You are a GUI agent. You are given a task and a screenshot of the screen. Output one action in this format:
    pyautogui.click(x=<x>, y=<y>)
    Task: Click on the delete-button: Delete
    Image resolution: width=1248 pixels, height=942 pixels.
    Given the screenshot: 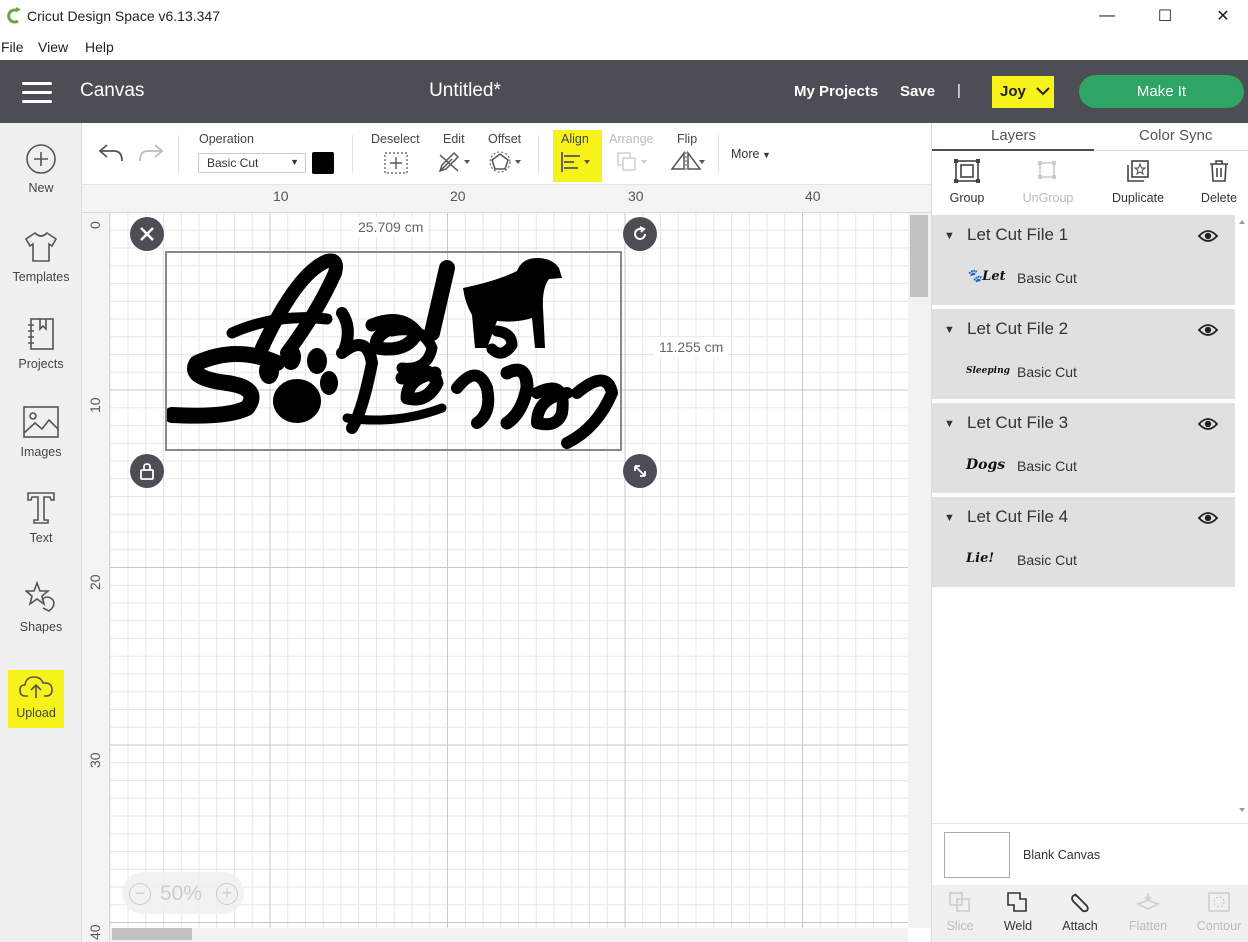 What is the action you would take?
    pyautogui.click(x=1219, y=178)
    